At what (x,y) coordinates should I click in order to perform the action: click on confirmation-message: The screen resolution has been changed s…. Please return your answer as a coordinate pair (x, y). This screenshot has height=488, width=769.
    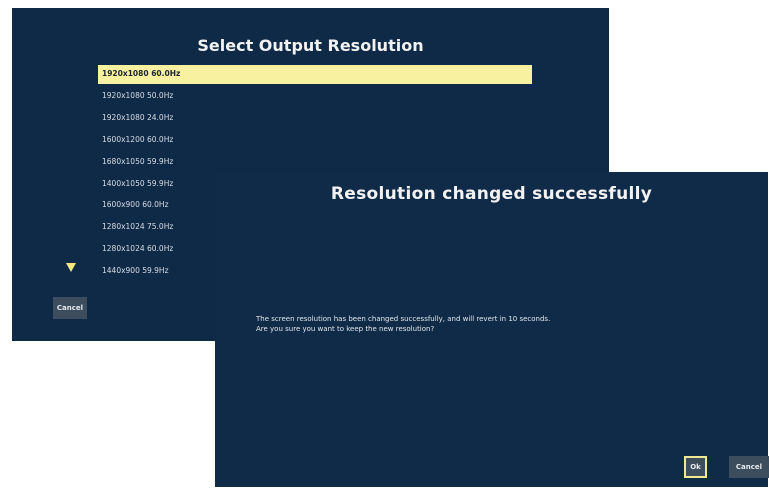
    Looking at the image, I should click on (501, 324).